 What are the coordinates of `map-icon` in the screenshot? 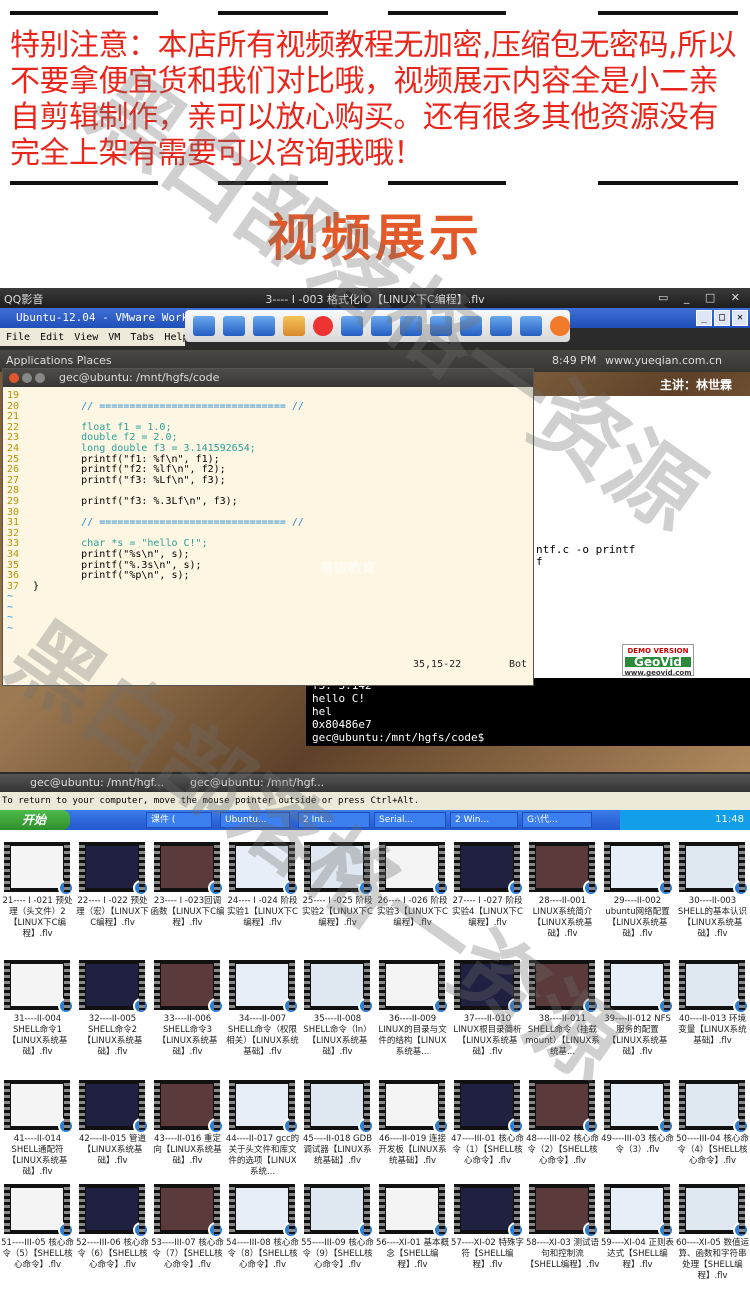 It's located at (531, 326).